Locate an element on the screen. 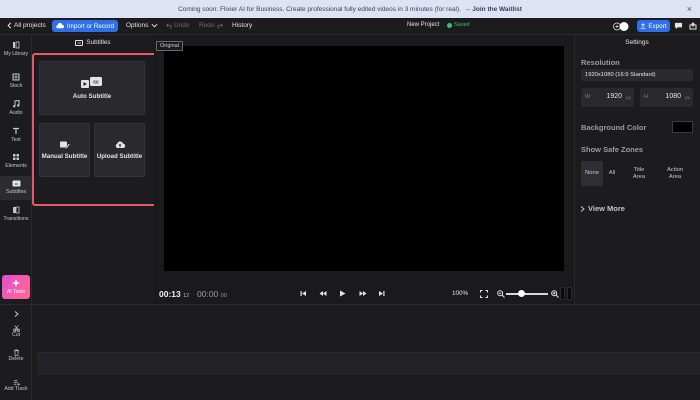 The width and height of the screenshot is (700, 400). export-button: Export is located at coordinates (653, 26).